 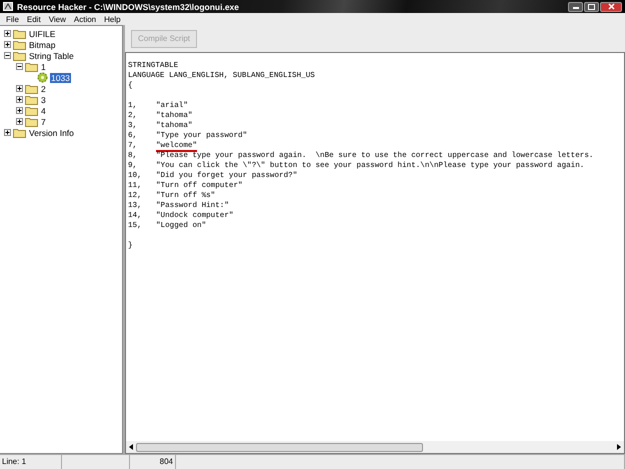 I want to click on tree-item: 4, so click(x=43, y=111).